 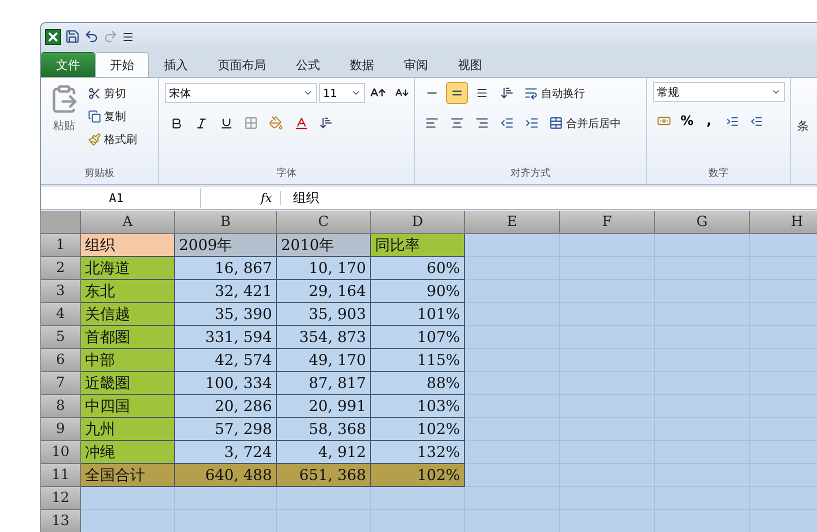 I want to click on copy-button: 复制, so click(x=112, y=116).